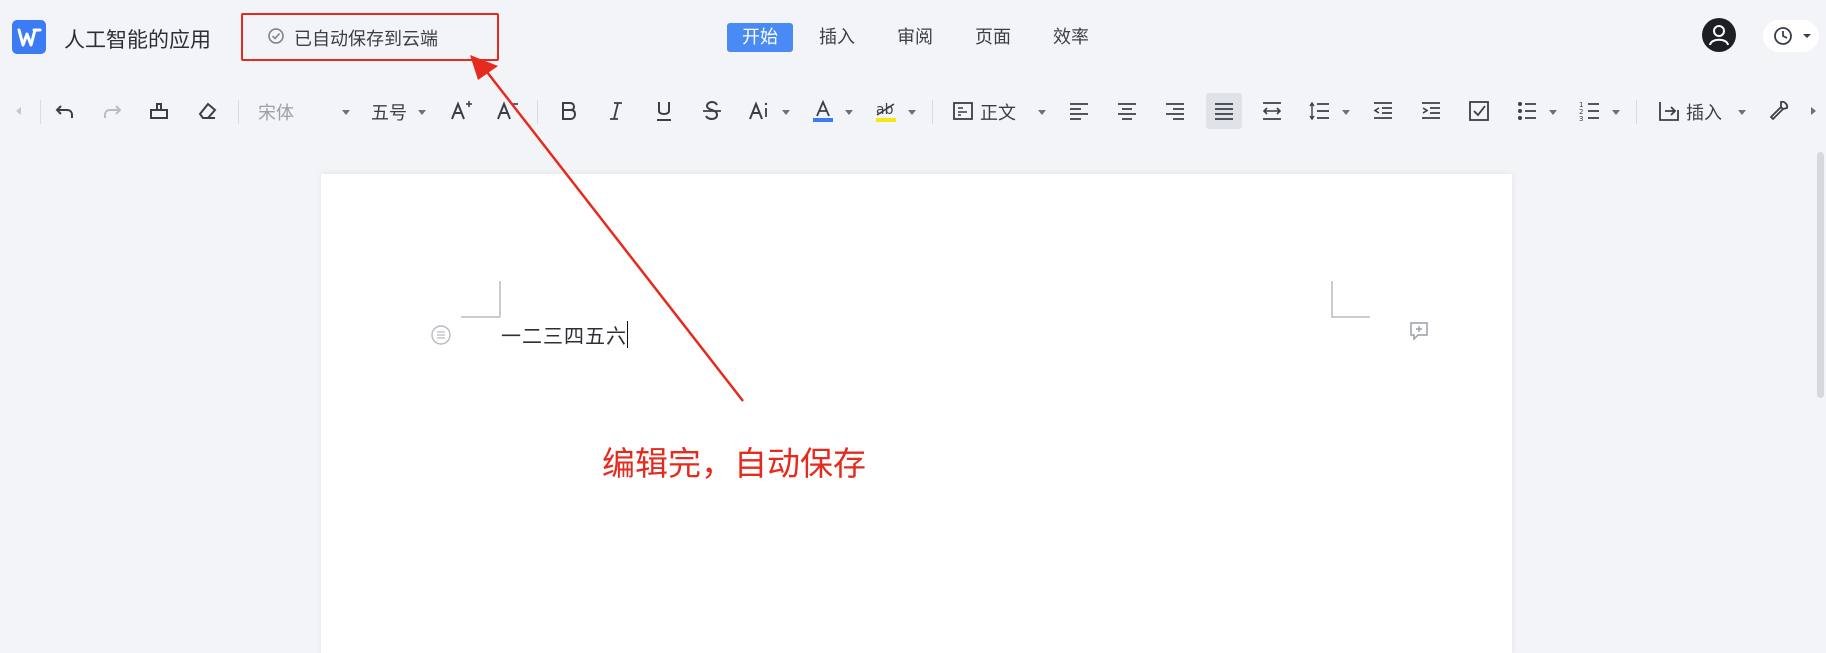  What do you see at coordinates (1581, 119) in the screenshot?
I see `svg-text: 3` at bounding box center [1581, 119].